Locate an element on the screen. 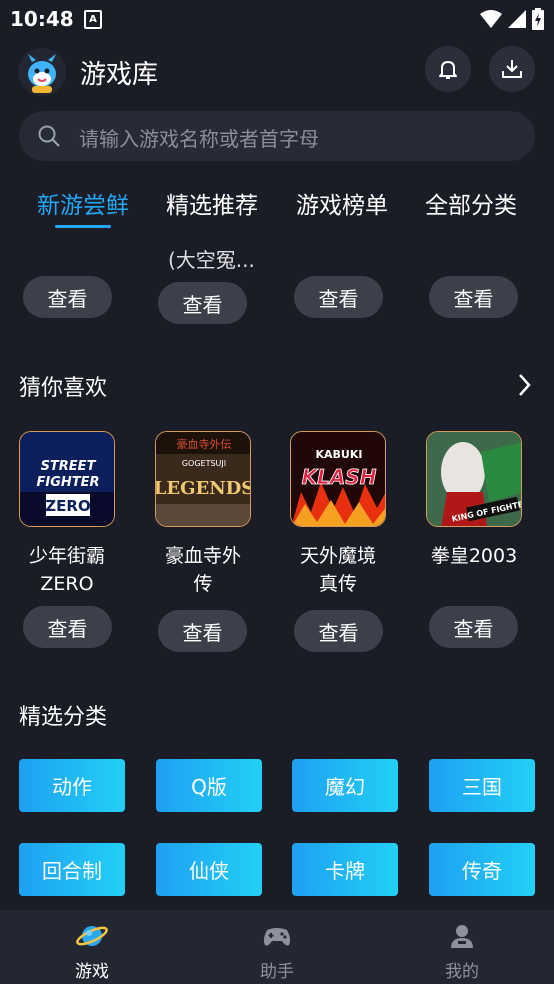 The width and height of the screenshot is (554, 984). tab-all-categories: 全部分类 is located at coordinates (471, 203).